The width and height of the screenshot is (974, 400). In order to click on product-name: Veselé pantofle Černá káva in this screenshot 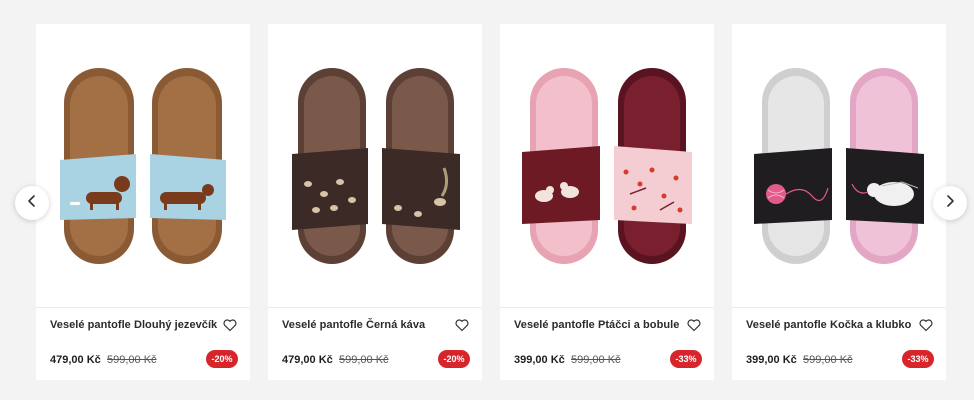, I will do `click(369, 325)`.